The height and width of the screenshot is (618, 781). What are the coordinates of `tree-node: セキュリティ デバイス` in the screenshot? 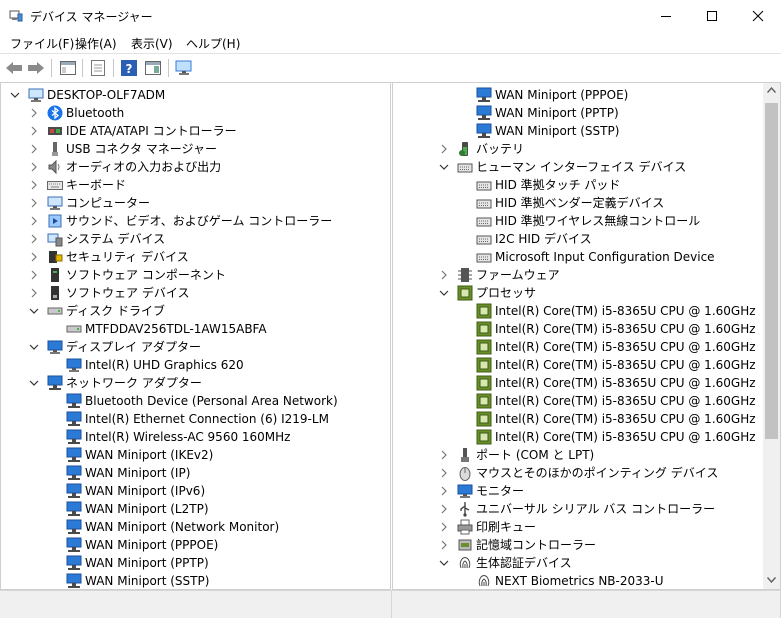 It's located at (204, 257).